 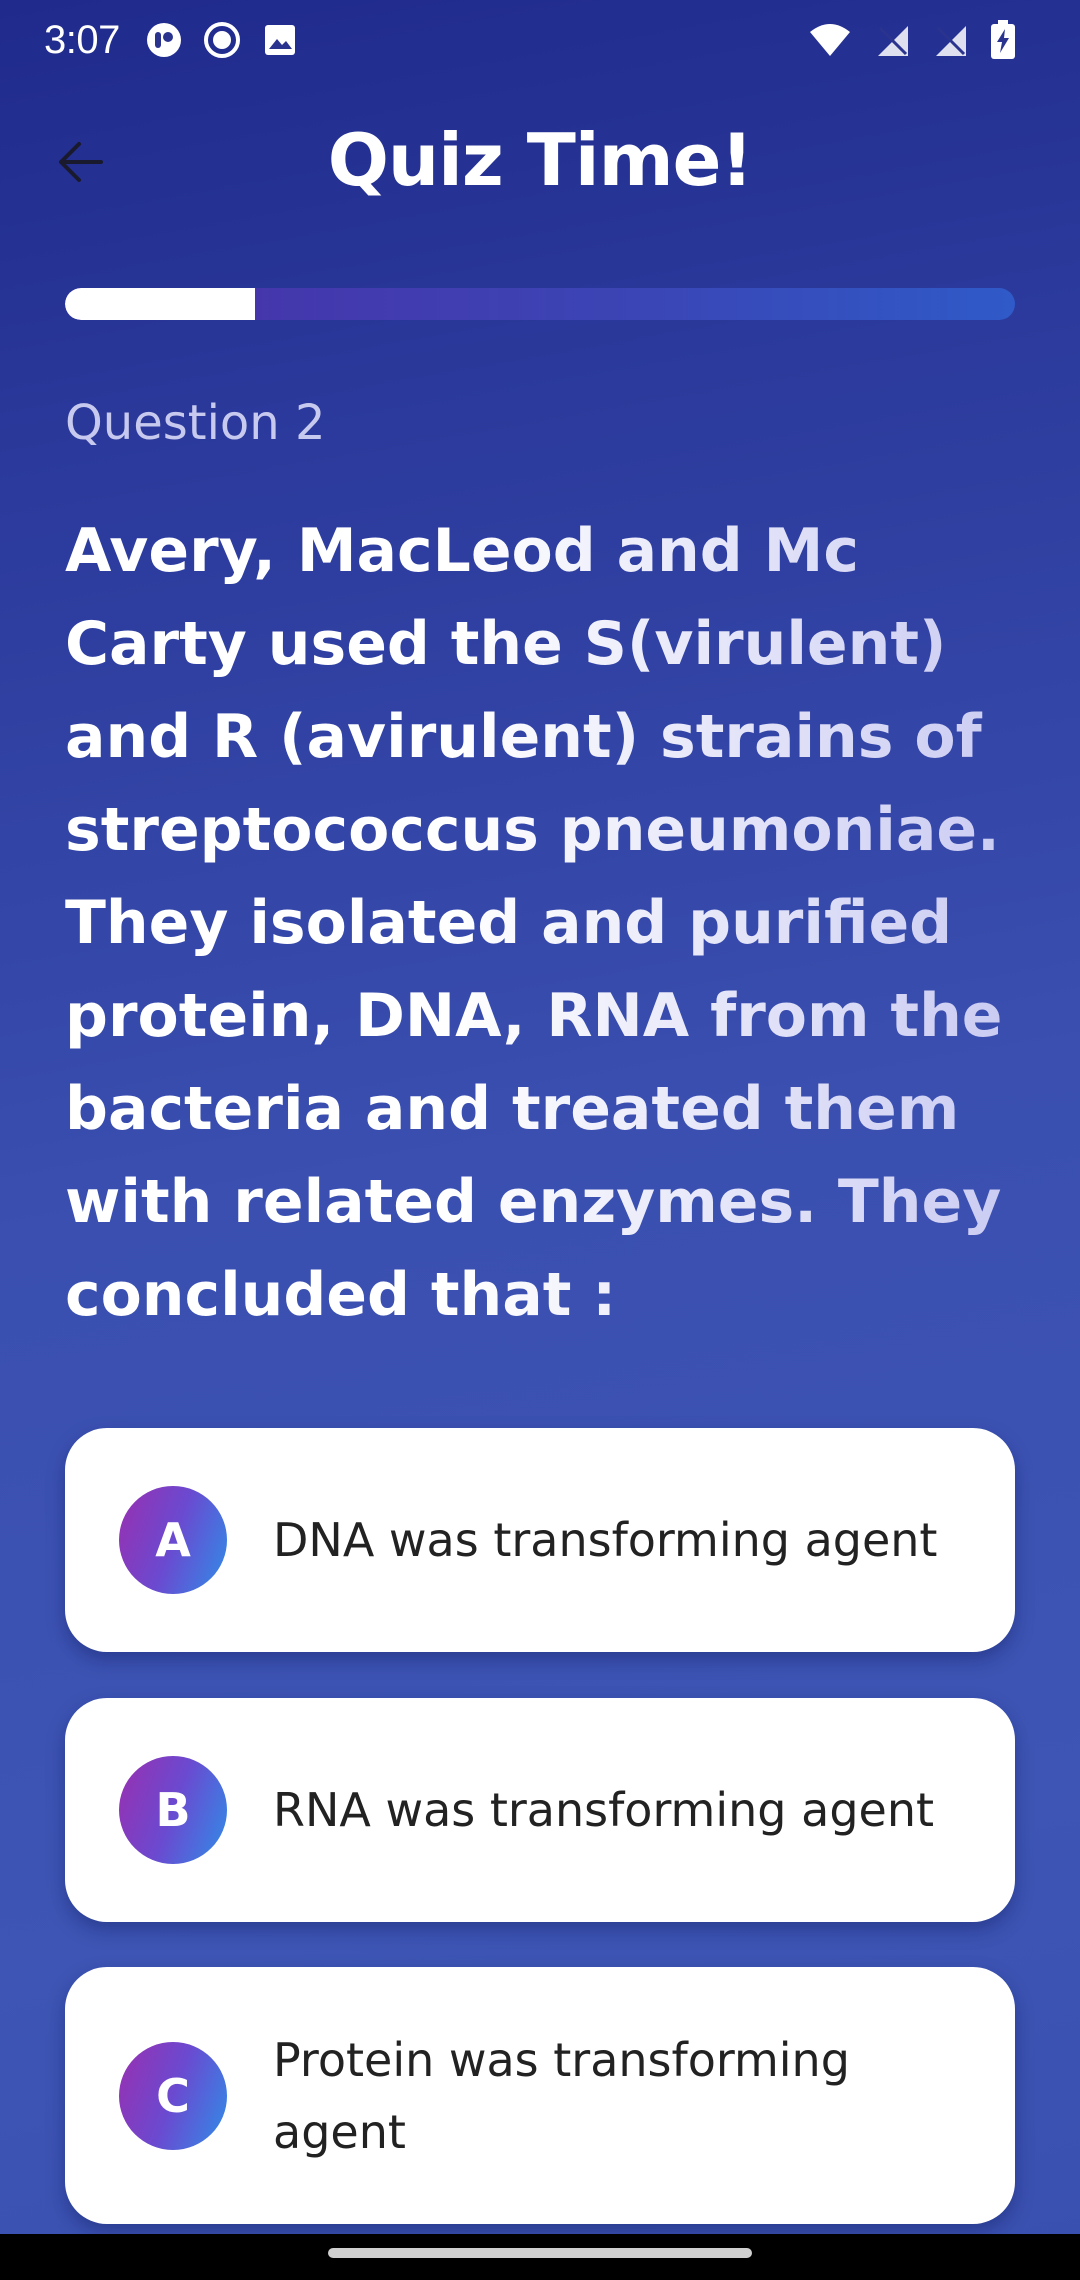 What do you see at coordinates (221, 40) in the screenshot?
I see `circle-record-icon` at bounding box center [221, 40].